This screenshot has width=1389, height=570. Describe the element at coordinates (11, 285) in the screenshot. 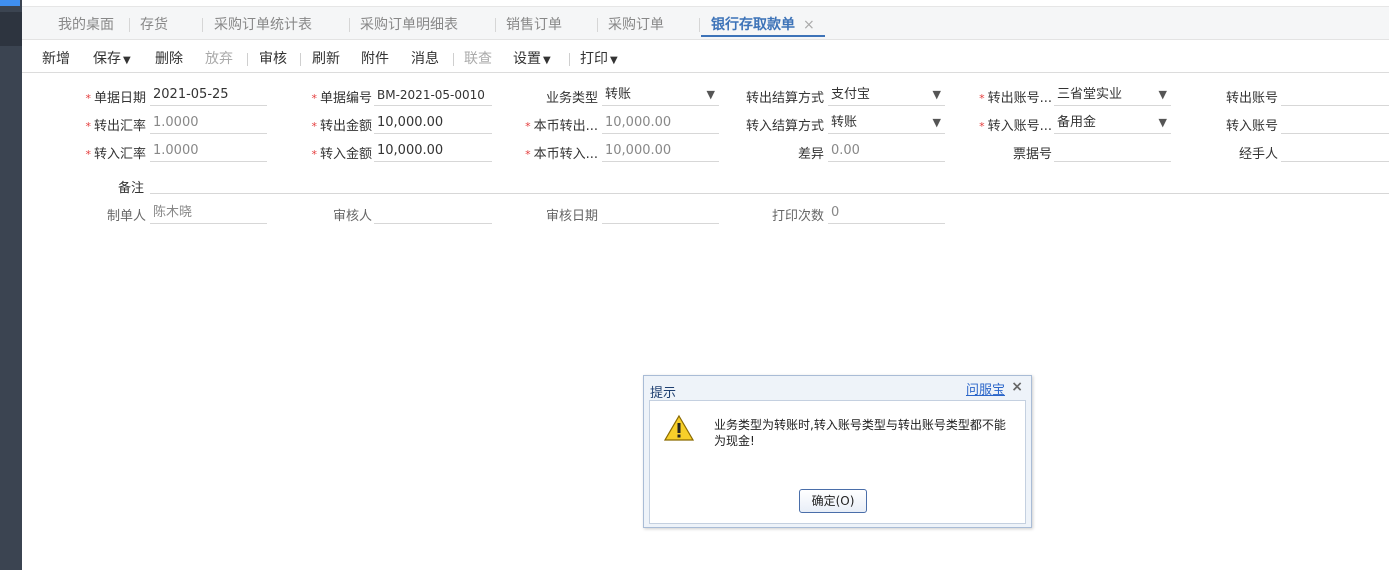

I see `left-sidebar` at that location.